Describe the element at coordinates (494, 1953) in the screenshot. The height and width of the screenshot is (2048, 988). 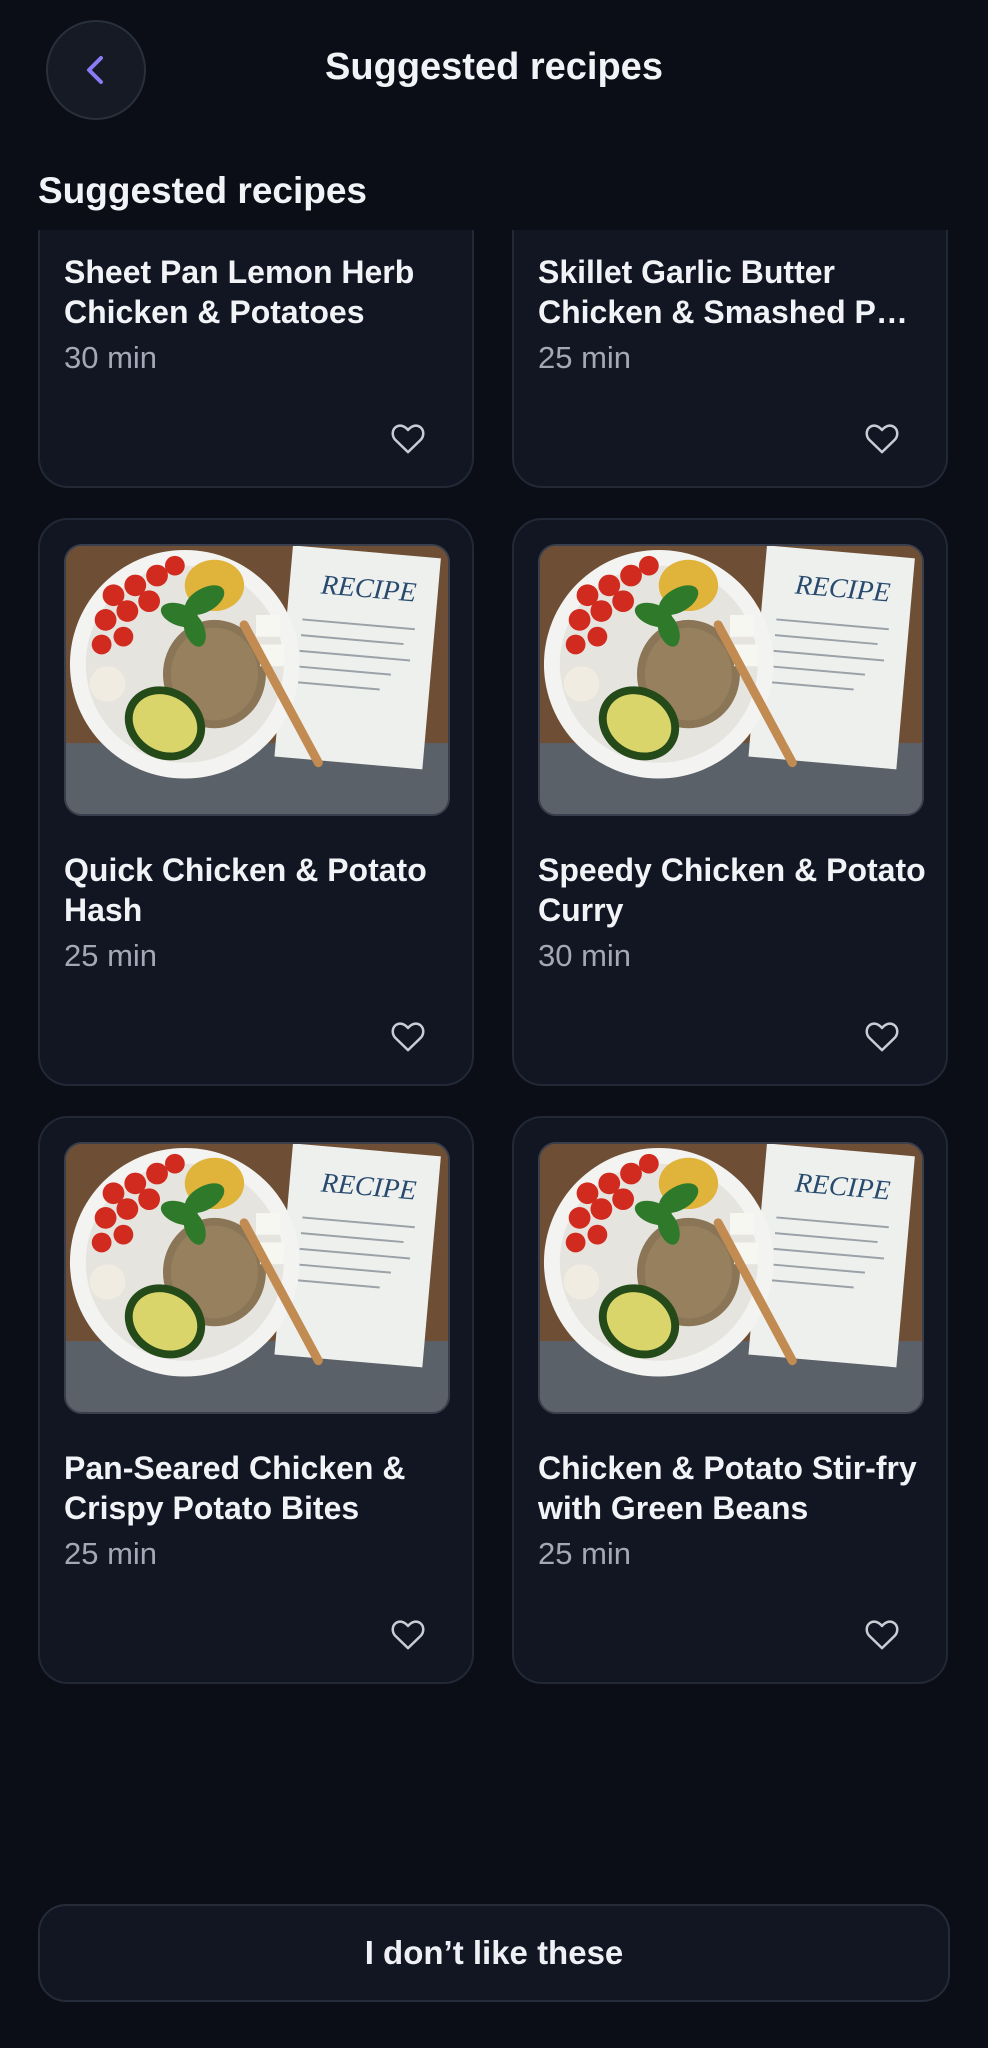
I see `dislike-button: I don’t like these` at that location.